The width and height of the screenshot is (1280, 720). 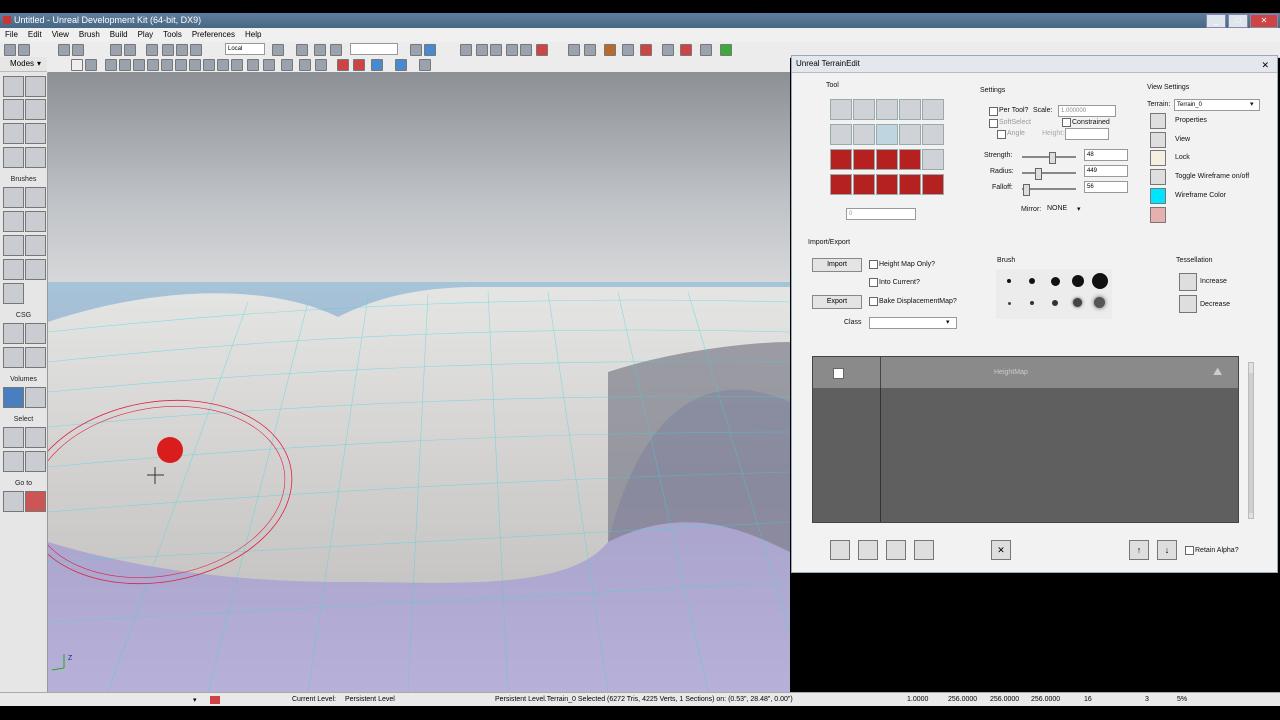 I want to click on radius-slider-knob, so click(x=1038, y=174).